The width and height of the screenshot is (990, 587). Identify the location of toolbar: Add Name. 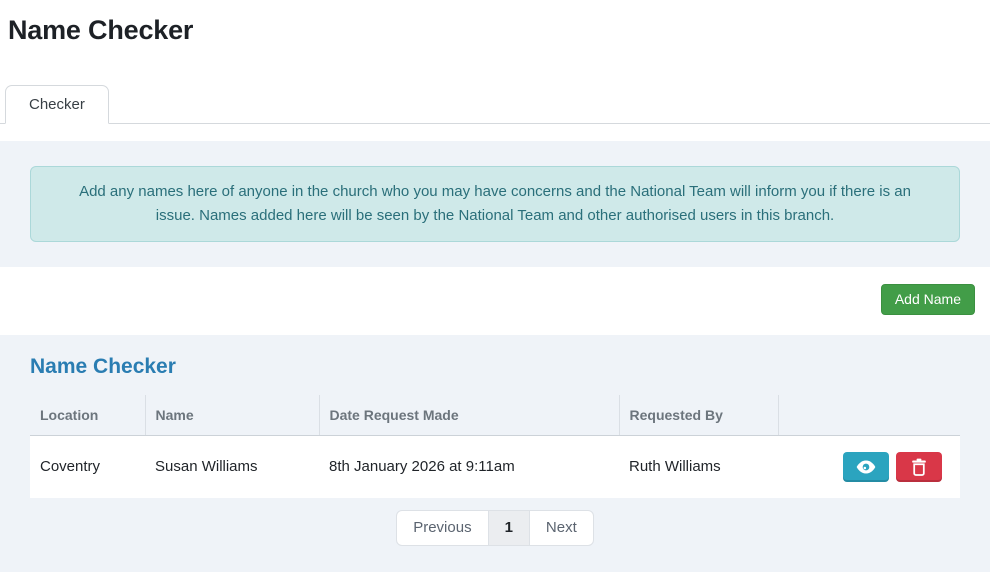
(495, 301).